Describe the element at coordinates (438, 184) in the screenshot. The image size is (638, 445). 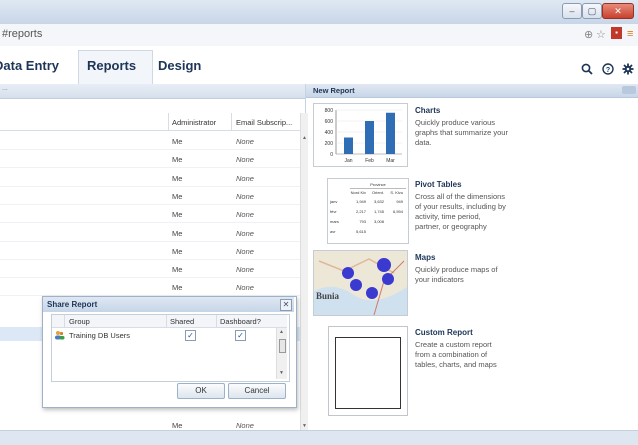
I see `option-title-pivot: Pivot Tables` at that location.